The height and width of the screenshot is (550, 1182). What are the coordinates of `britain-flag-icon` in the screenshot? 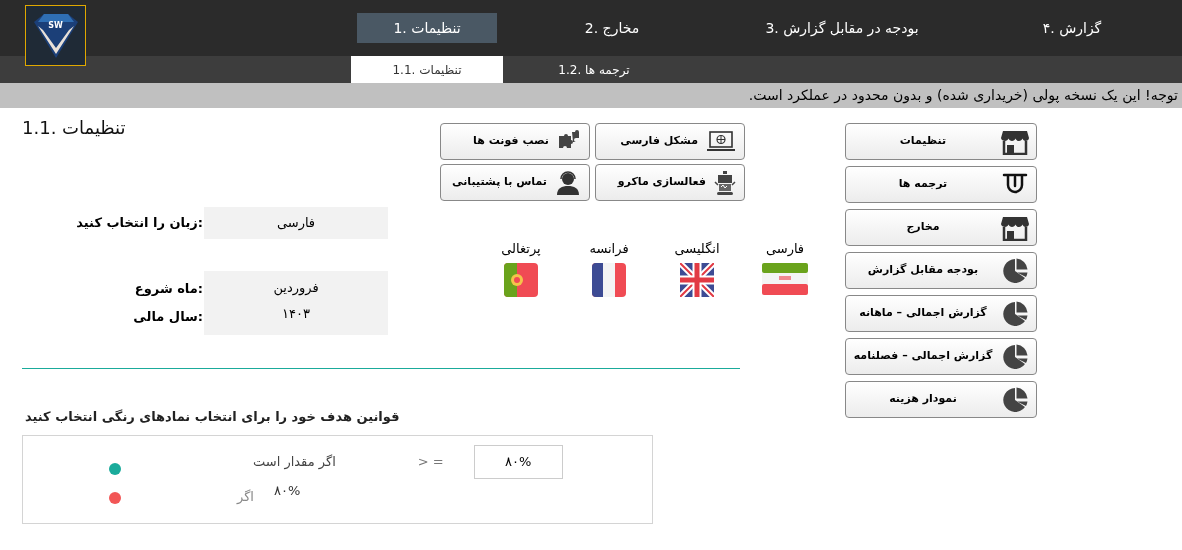 It's located at (697, 279).